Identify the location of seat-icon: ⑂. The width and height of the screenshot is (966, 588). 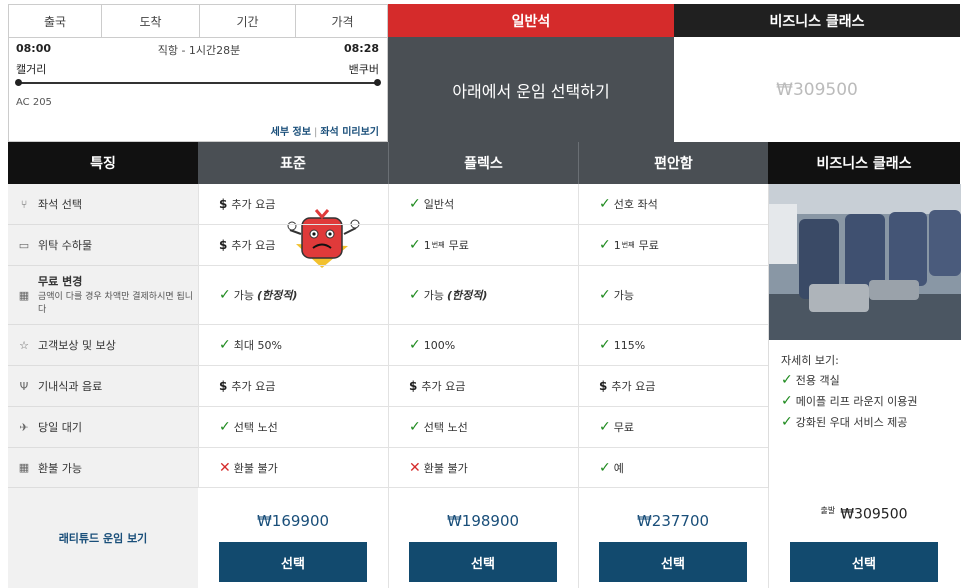
(24, 204).